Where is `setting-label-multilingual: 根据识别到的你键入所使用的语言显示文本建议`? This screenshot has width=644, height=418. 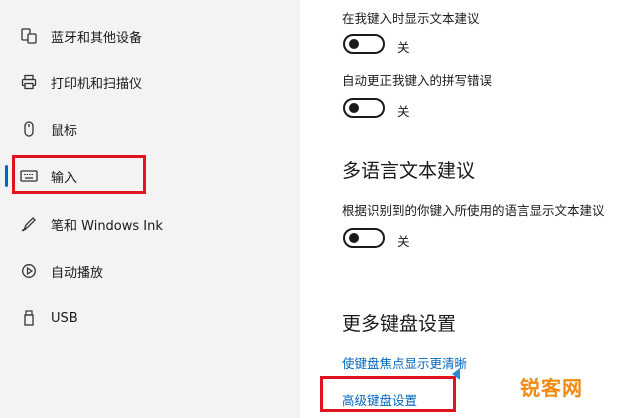 setting-label-multilingual: 根据识别到的你键入所使用的语言显示文本建议 is located at coordinates (473, 210).